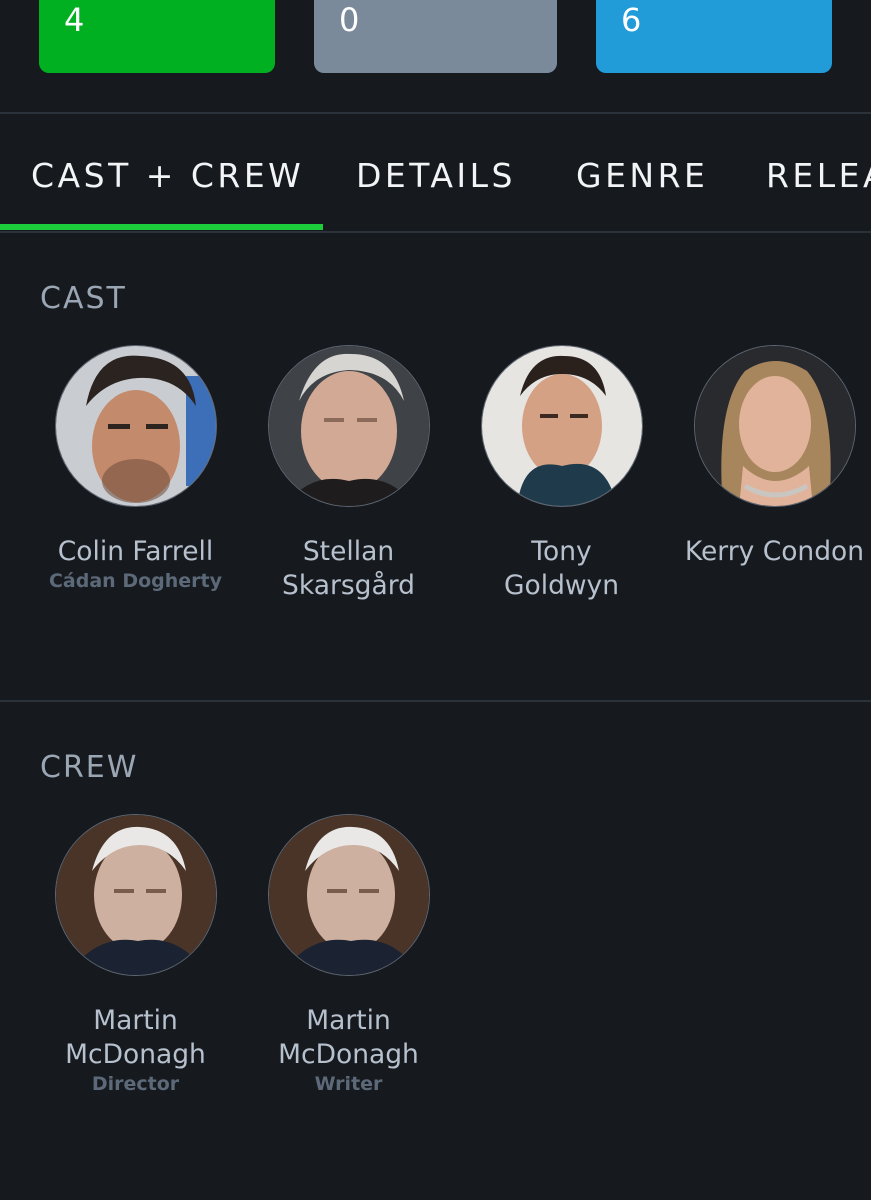  I want to click on cast-member: Stellan Skarsgård, so click(348, 474).